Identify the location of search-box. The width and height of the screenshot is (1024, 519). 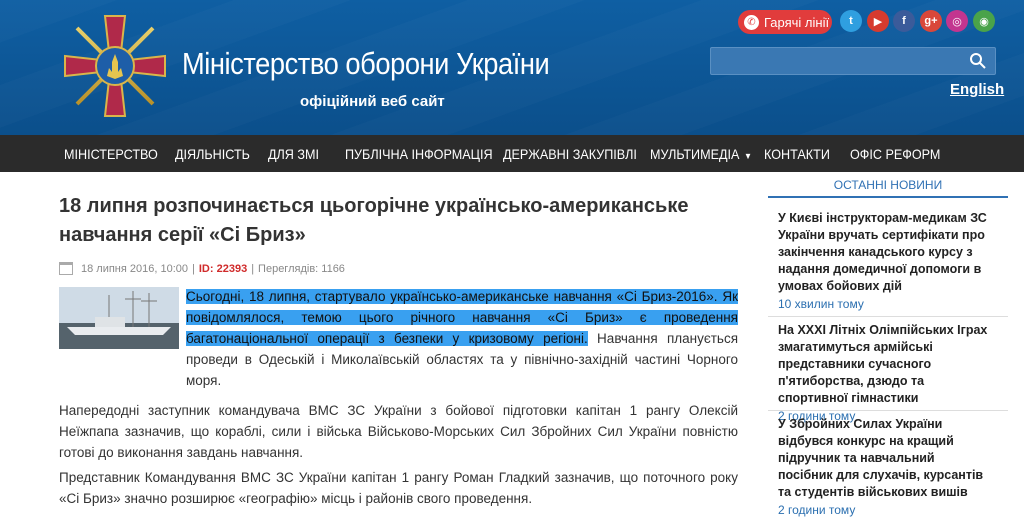
(853, 61).